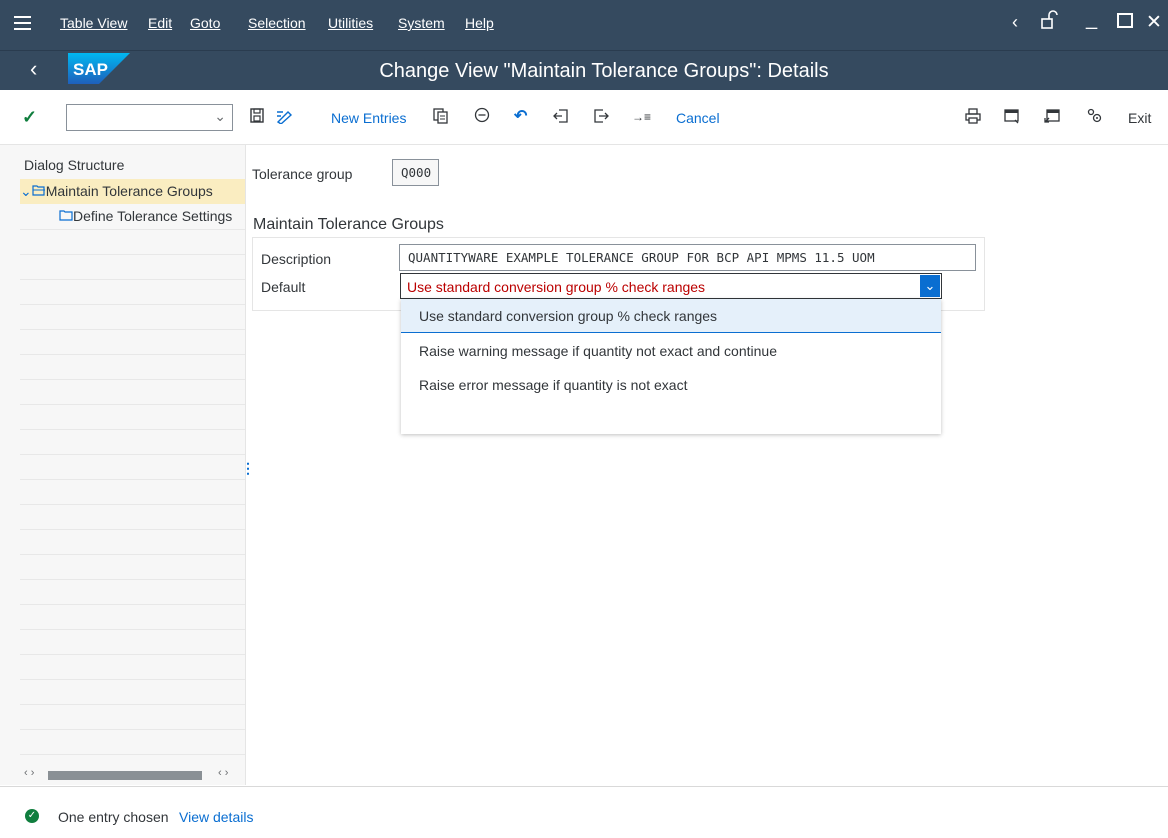  I want to click on new-entries-button: New Entries, so click(368, 118).